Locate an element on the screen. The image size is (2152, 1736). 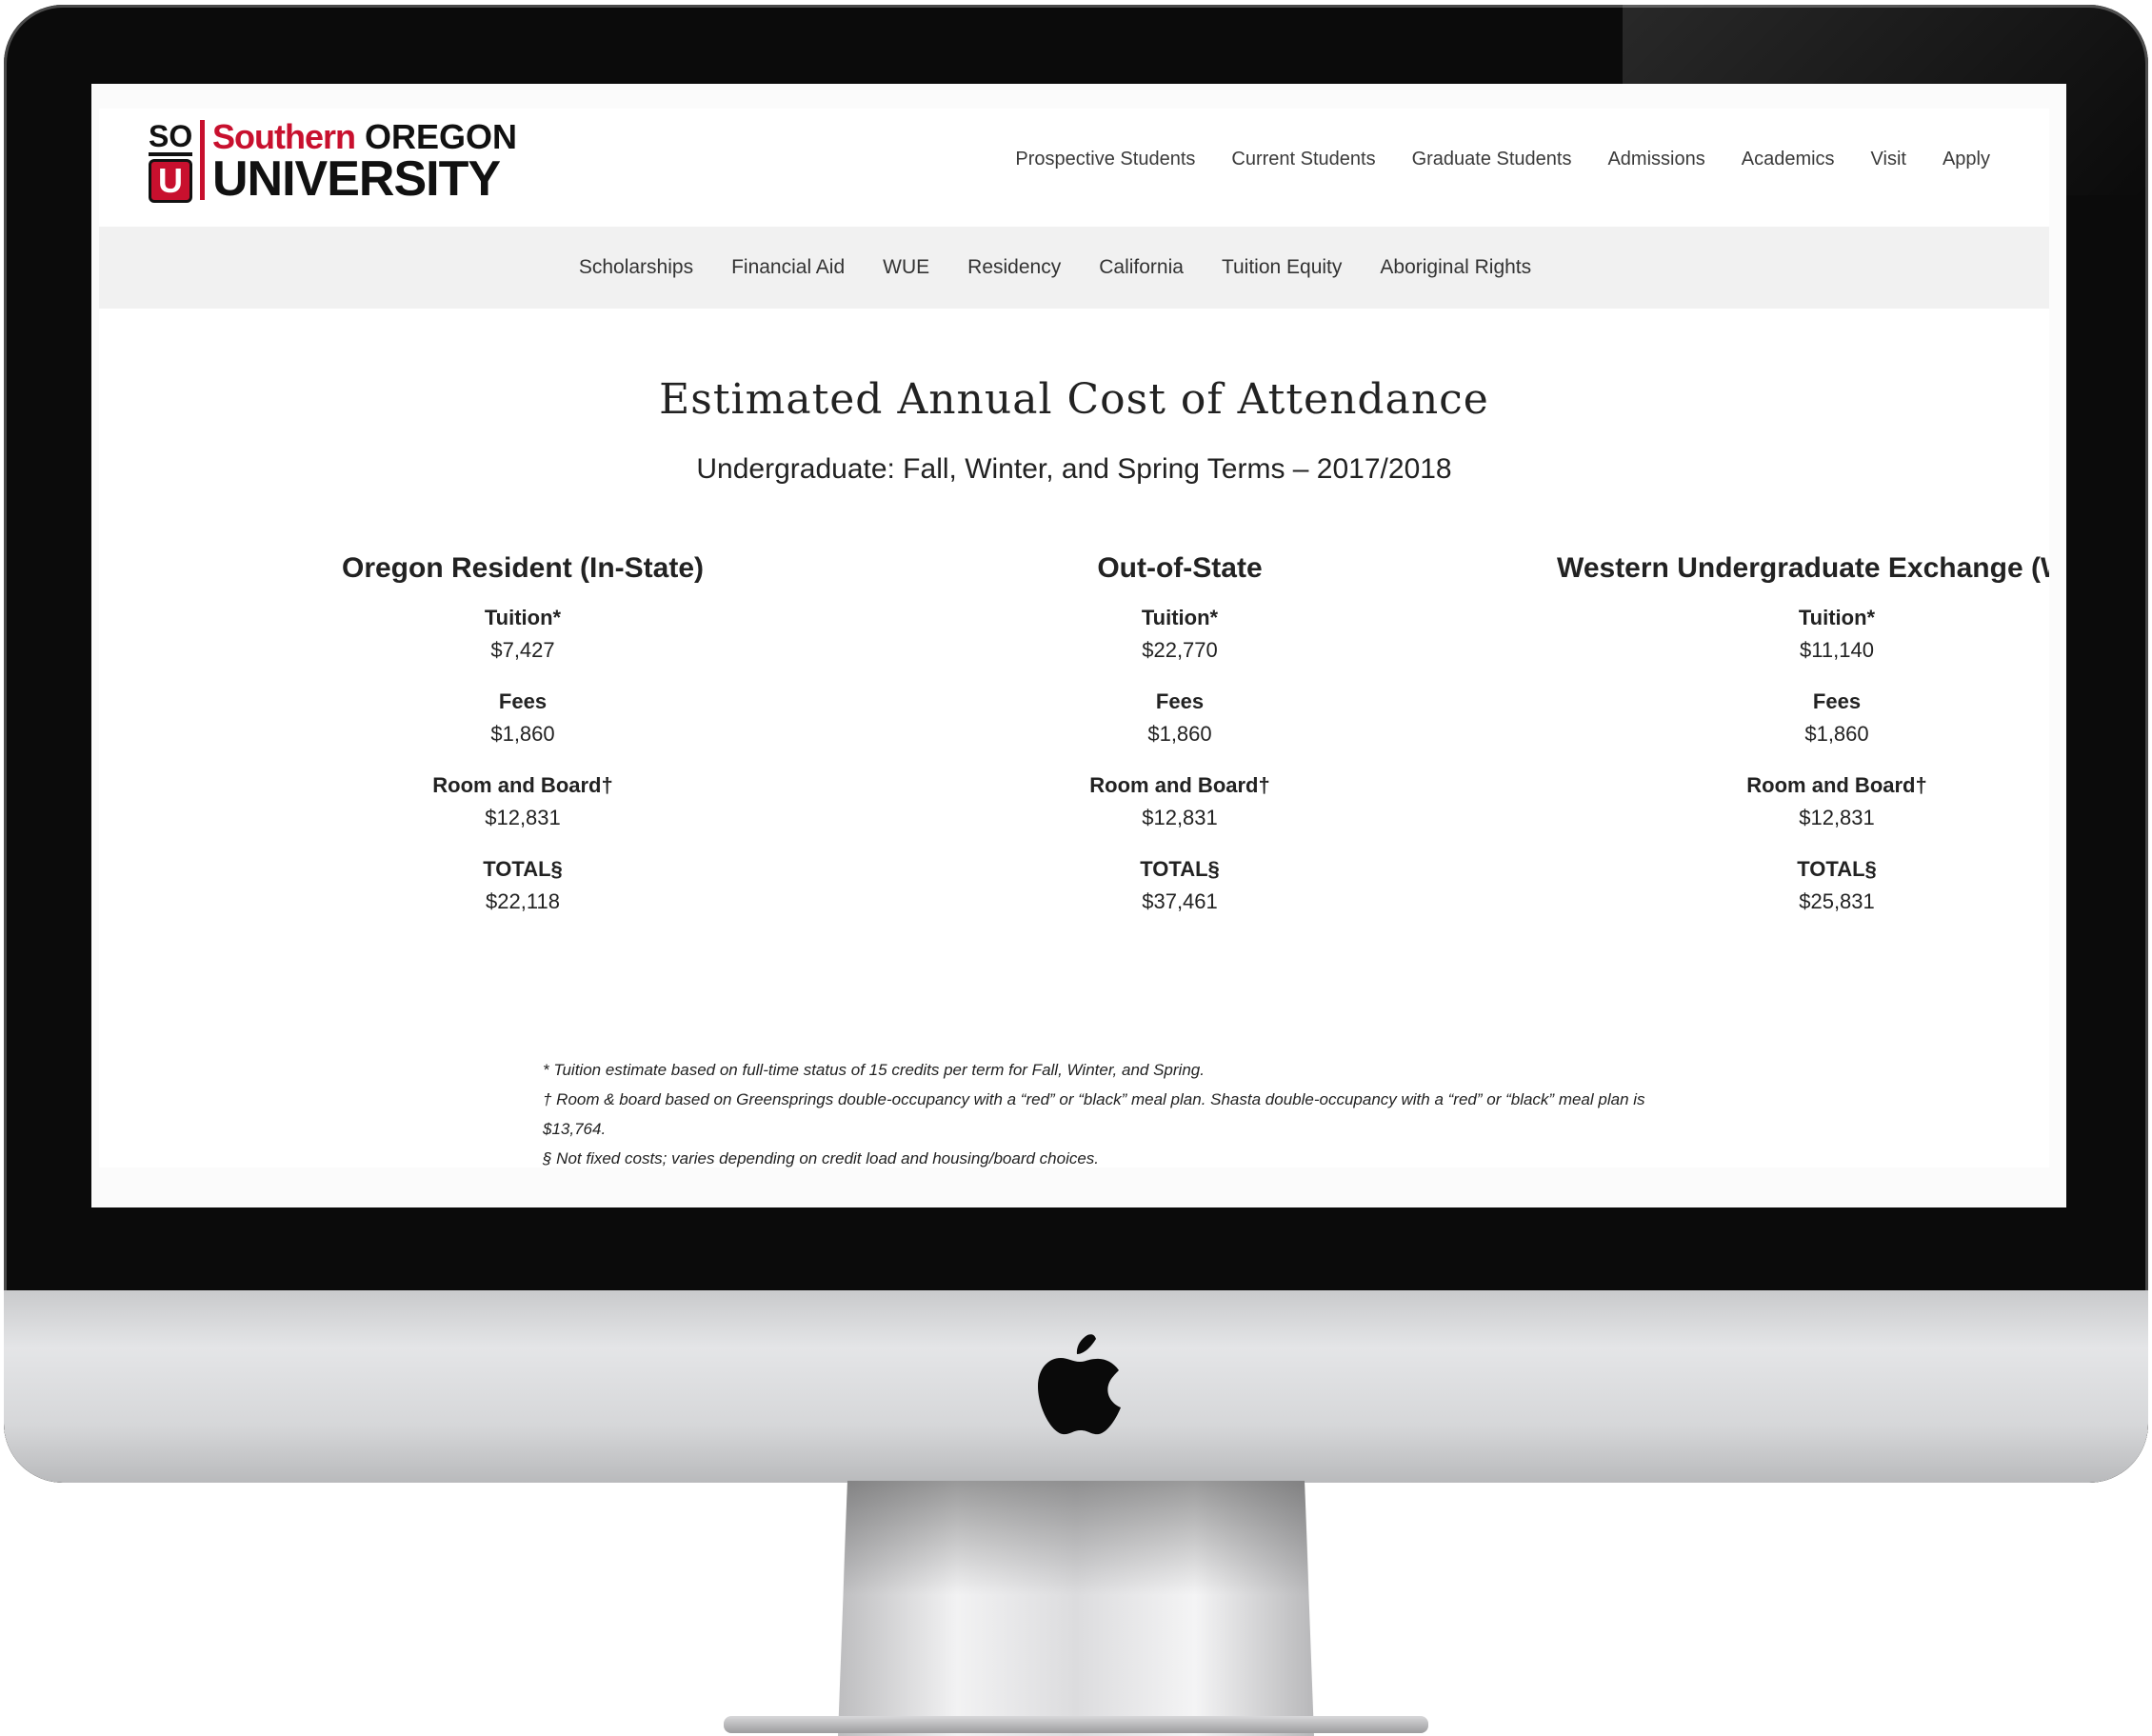
nav-admissions: Admissions is located at coordinates (1655, 159).